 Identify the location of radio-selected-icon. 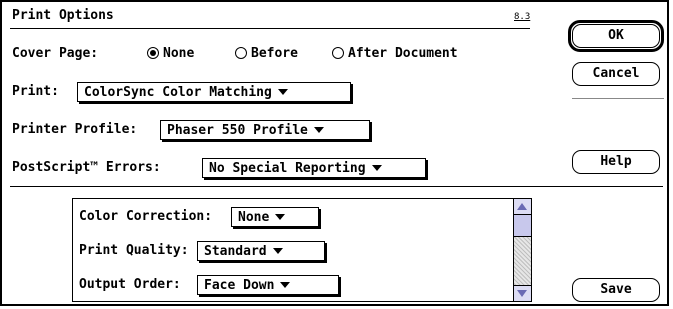
(153, 52).